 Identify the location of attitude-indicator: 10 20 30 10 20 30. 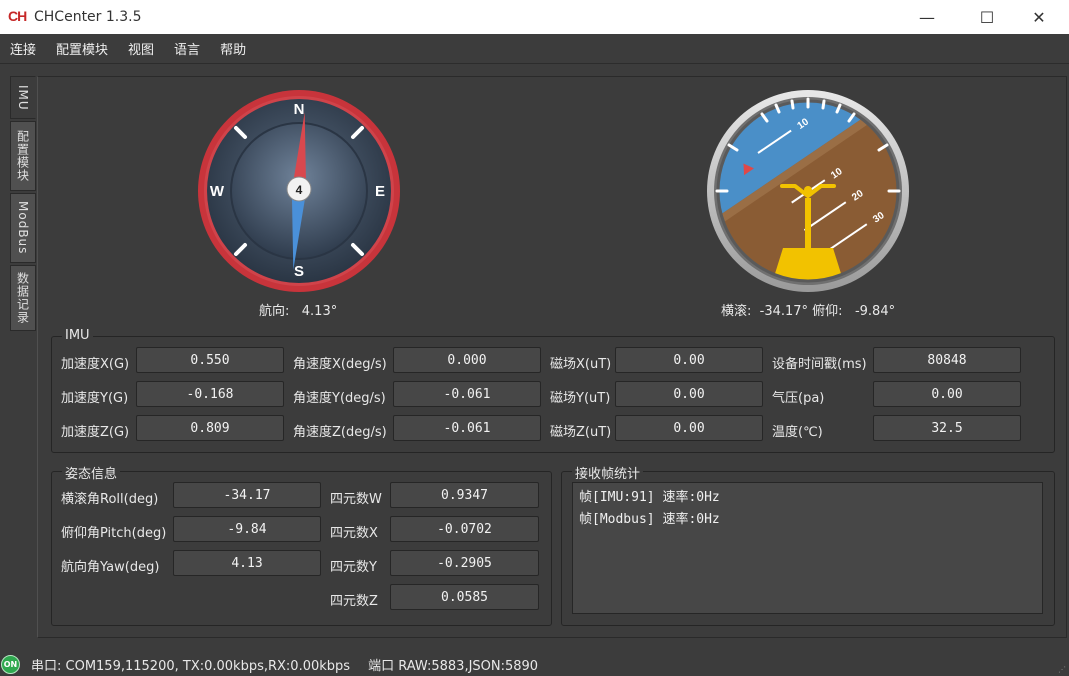
(808, 191).